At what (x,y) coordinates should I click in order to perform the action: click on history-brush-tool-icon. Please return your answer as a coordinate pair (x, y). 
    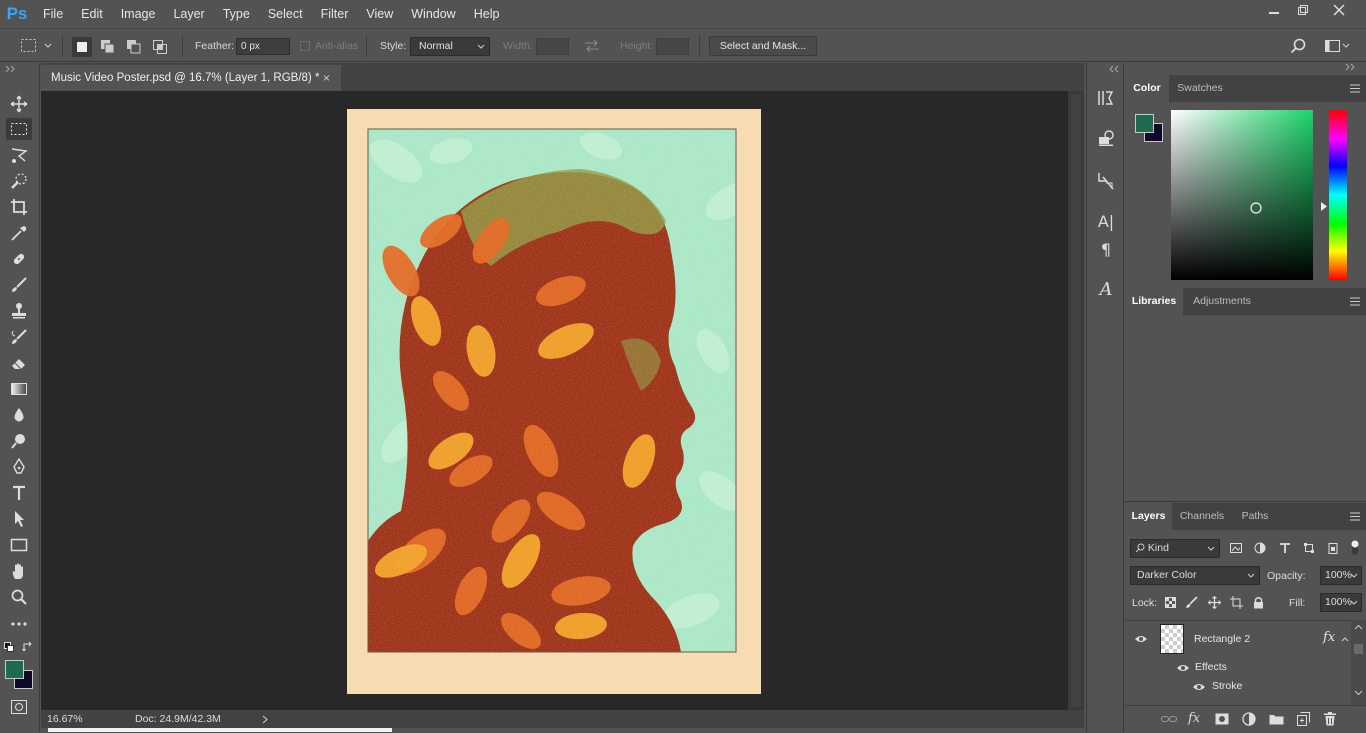
    Looking at the image, I should click on (19, 337).